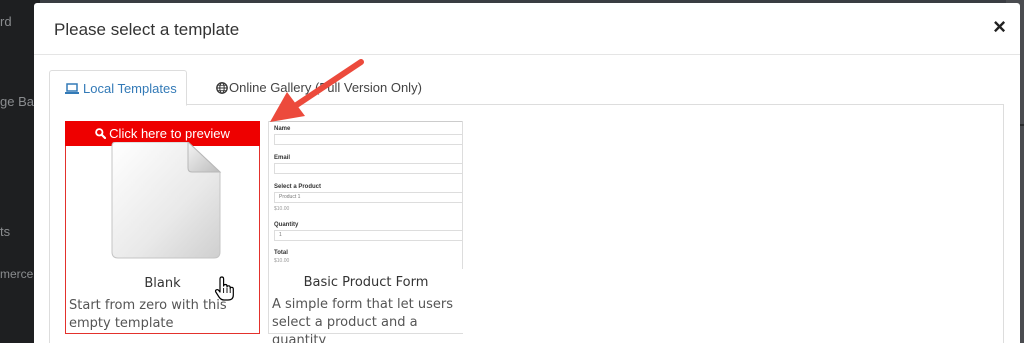 The image size is (1024, 343). Describe the element at coordinates (366, 282) in the screenshot. I see `template-title: Basic Product Form` at that location.